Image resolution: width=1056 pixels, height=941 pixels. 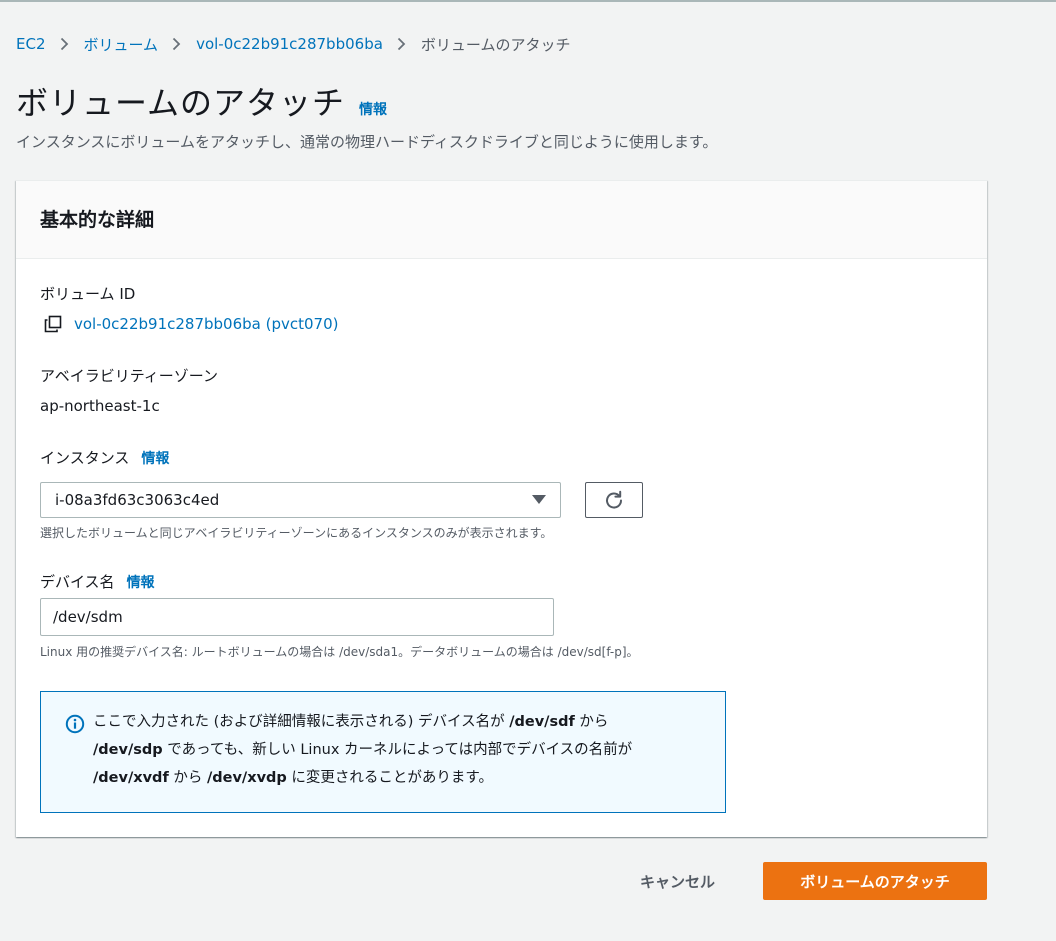 What do you see at coordinates (137, 500) in the screenshot?
I see `instance-select-value: i-08a3fd63c3063c4ed` at bounding box center [137, 500].